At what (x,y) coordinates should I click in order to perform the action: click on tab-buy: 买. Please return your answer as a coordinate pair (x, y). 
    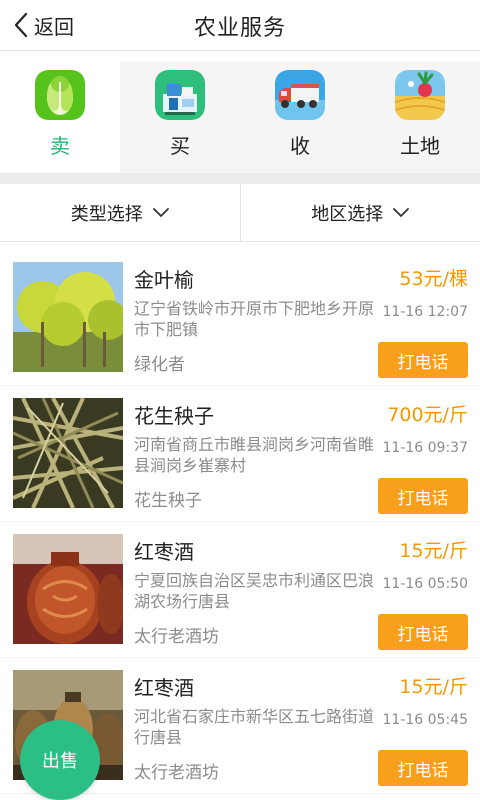
    Looking at the image, I should click on (180, 117).